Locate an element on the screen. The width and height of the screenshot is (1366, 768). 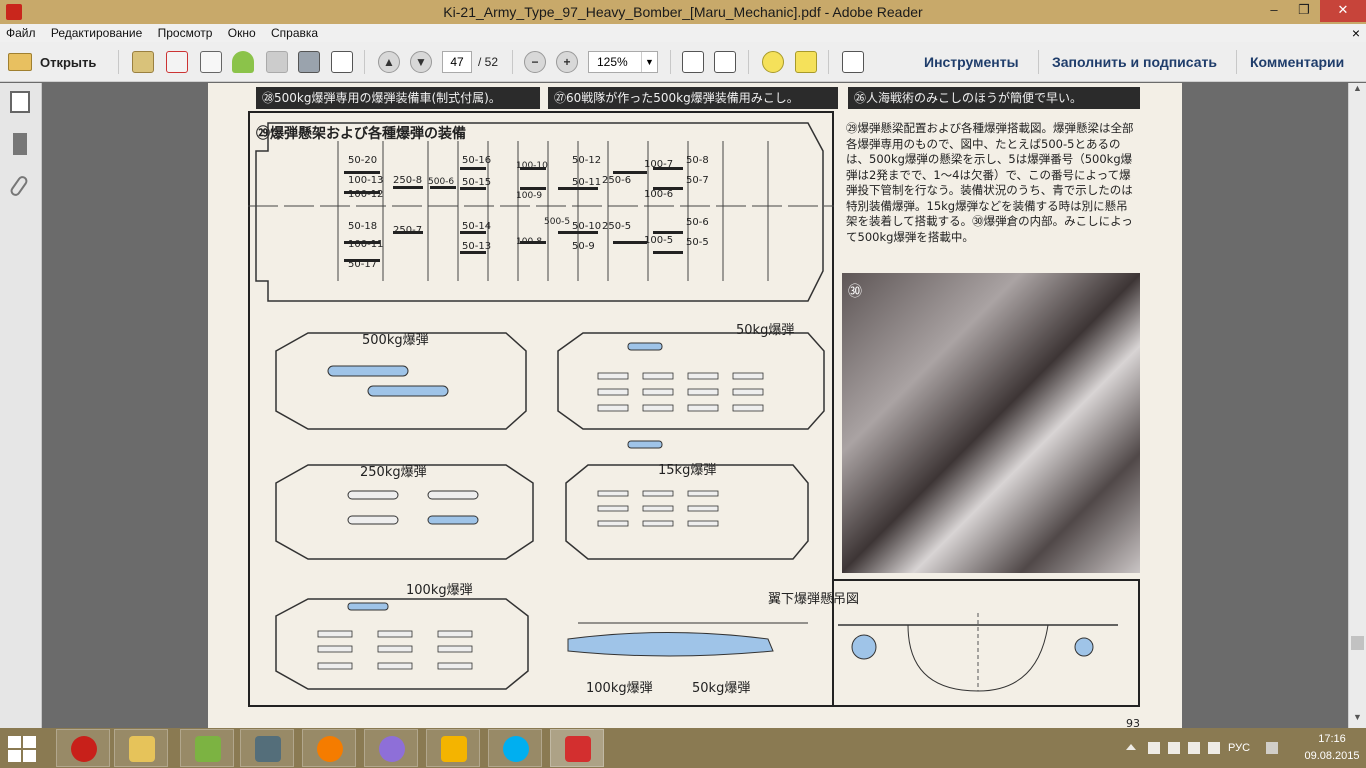
print-icon is located at coordinates (309, 62).